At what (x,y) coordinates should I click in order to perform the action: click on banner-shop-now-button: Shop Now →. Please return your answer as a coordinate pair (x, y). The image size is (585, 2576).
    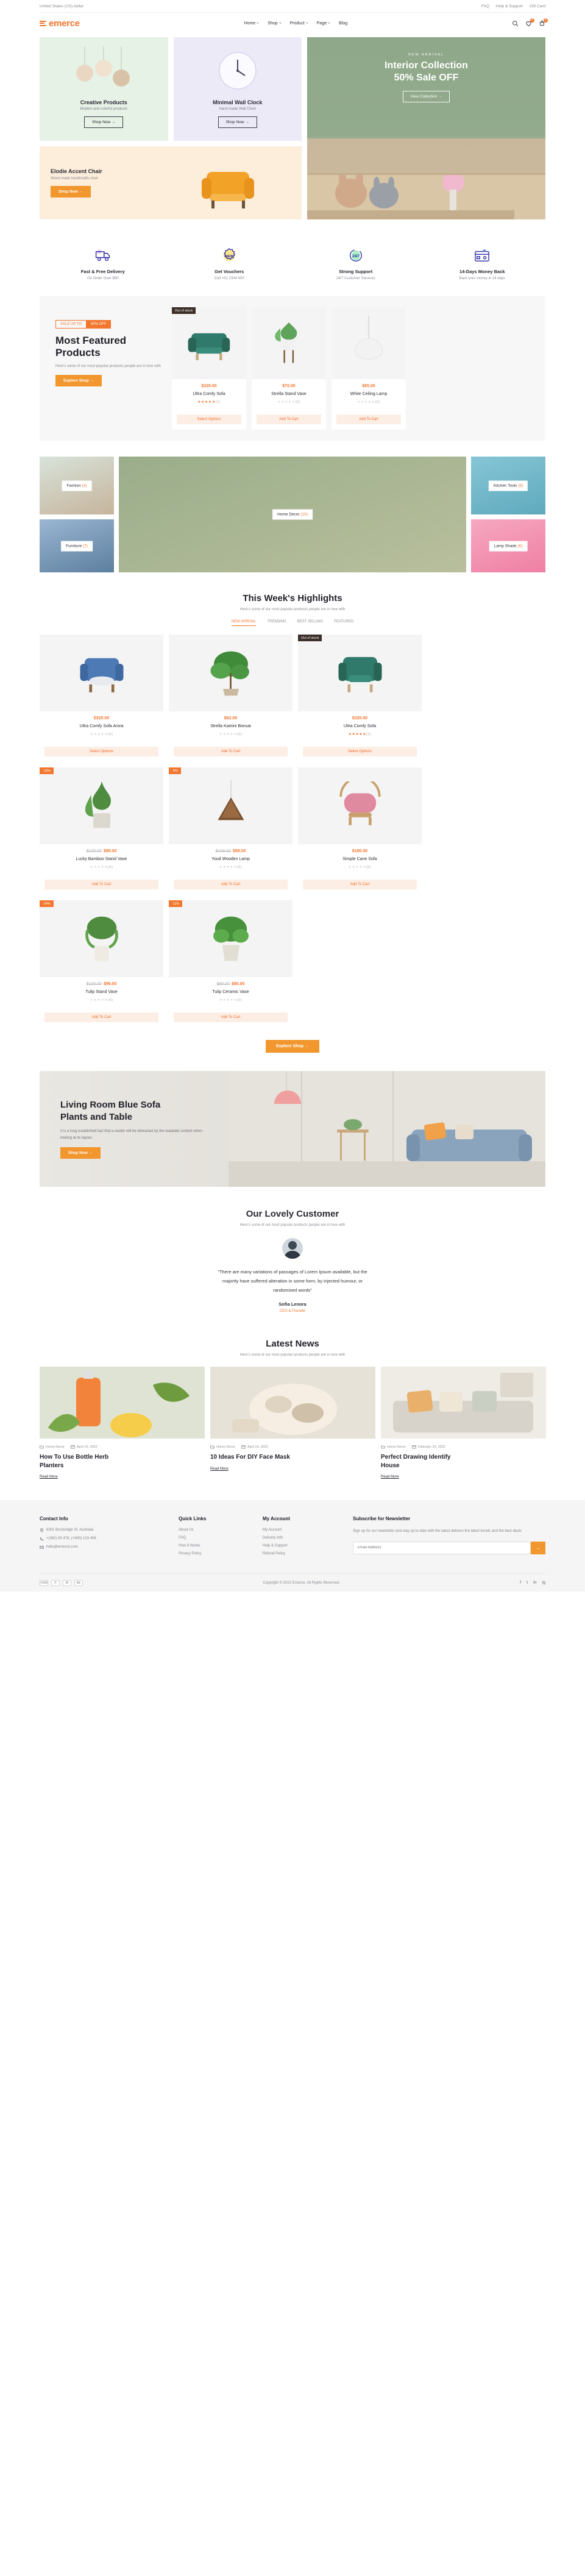
    Looking at the image, I should click on (80, 1153).